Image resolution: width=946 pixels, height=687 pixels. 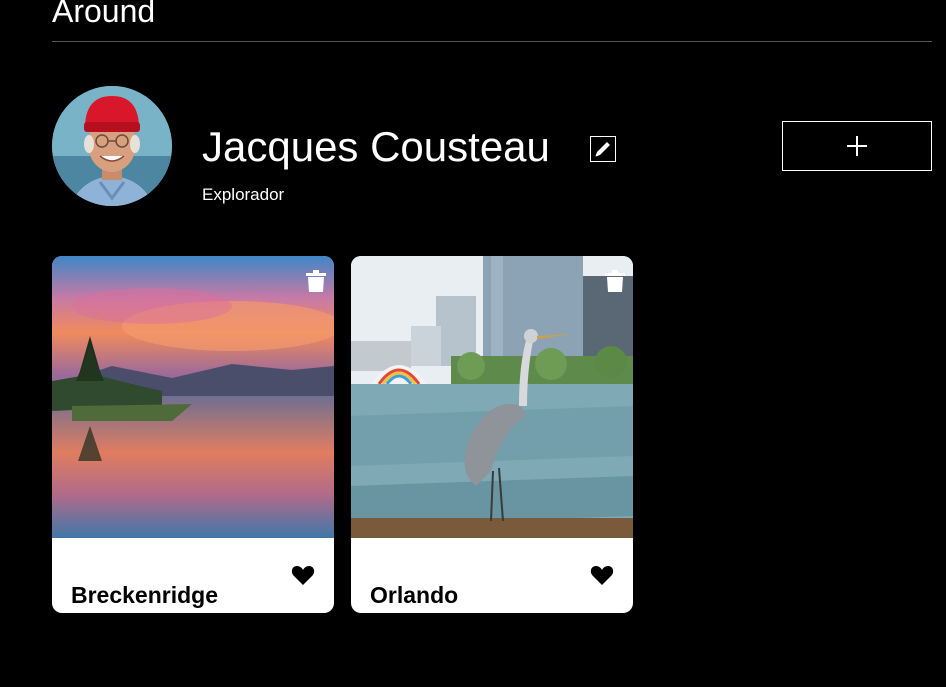 I want to click on heron-lake-city-photo, so click(x=492, y=397).